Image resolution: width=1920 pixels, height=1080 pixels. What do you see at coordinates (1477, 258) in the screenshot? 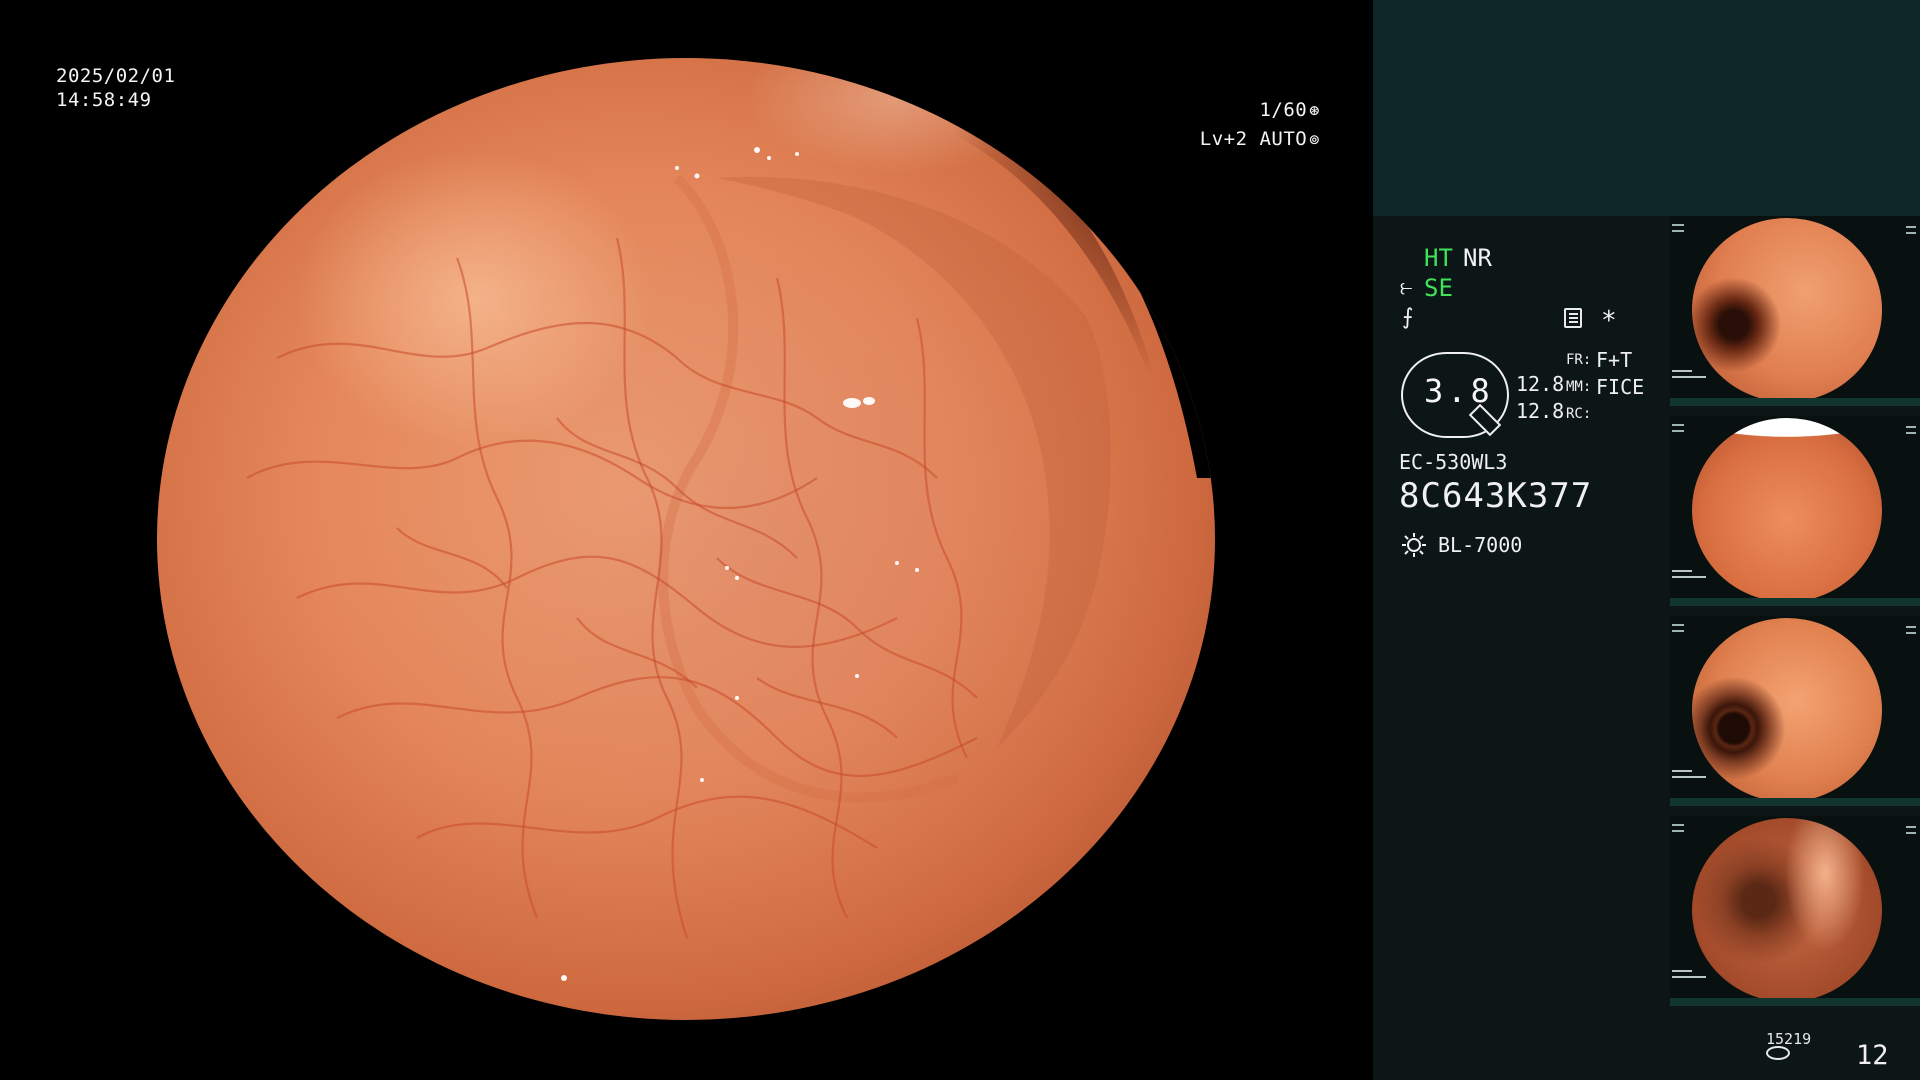
I see `nr-indicator: NR` at bounding box center [1477, 258].